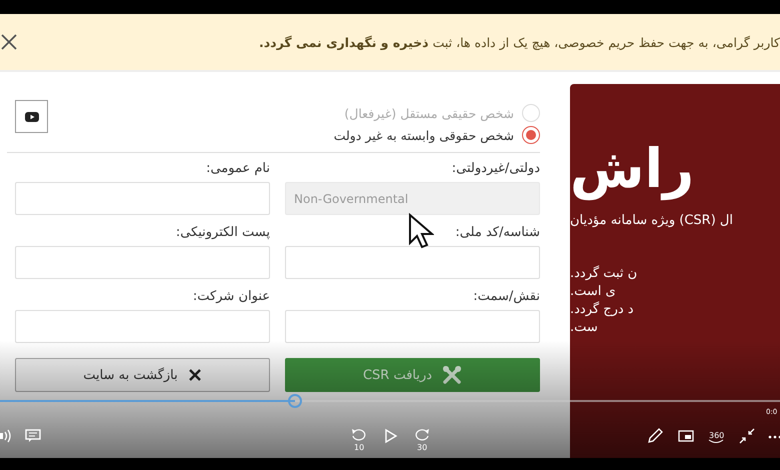  What do you see at coordinates (495, 168) in the screenshot?
I see `field-label: دولتی/غیردولتی:` at bounding box center [495, 168].